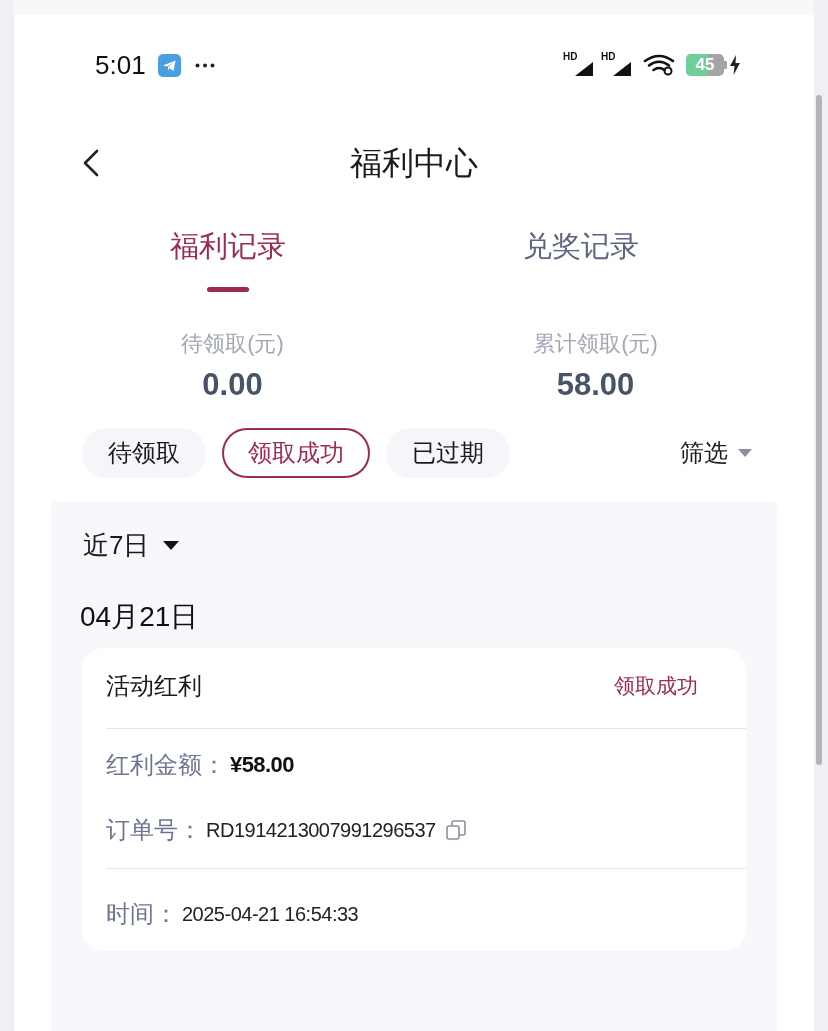  What do you see at coordinates (321, 830) in the screenshot?
I see `field-value: RD1914213007991296537` at bounding box center [321, 830].